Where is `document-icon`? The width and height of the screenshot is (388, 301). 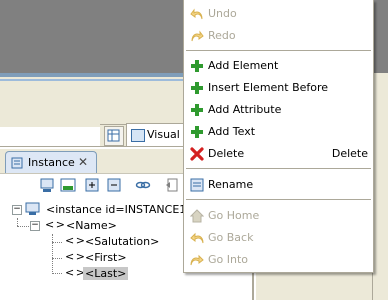
document-icon is located at coordinates (138, 135).